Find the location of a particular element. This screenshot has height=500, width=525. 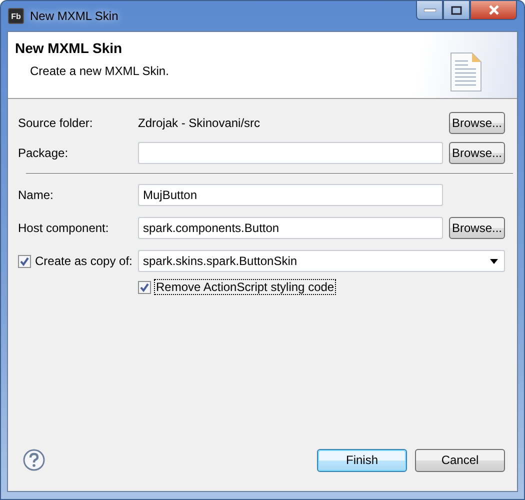

maximize-icon is located at coordinates (456, 10).